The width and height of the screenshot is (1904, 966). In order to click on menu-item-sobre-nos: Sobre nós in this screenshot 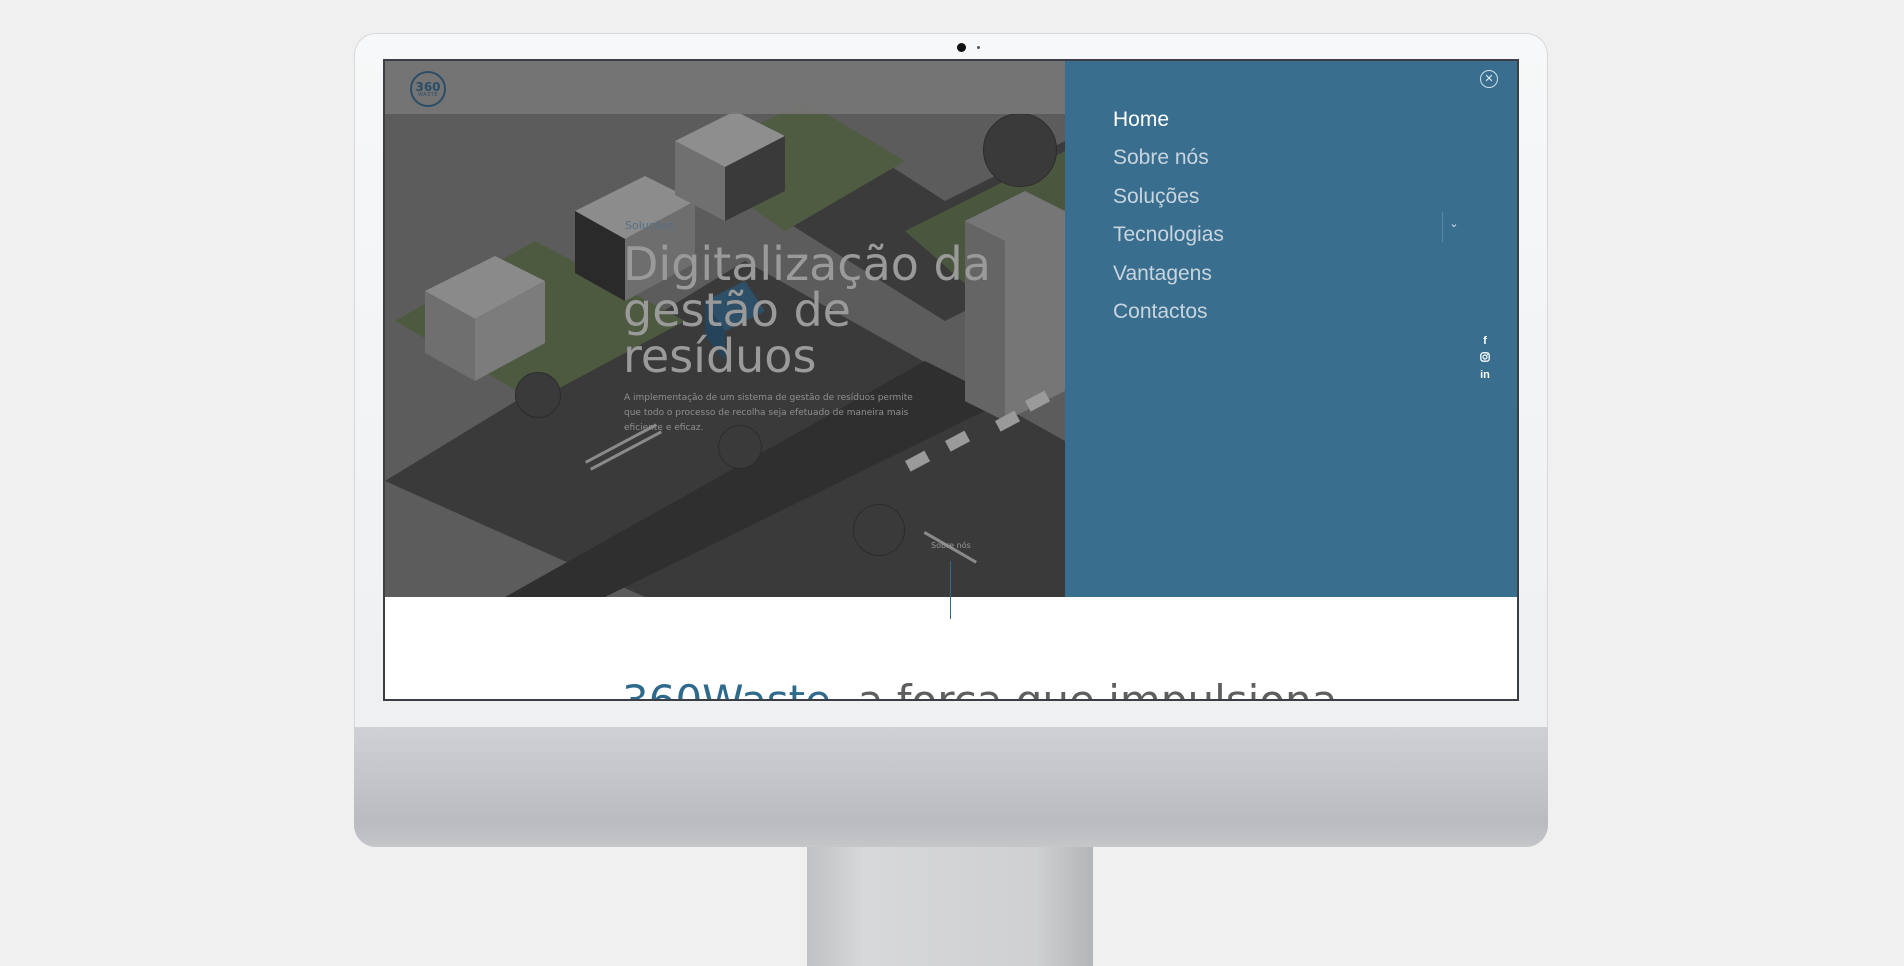, I will do `click(1168, 158)`.